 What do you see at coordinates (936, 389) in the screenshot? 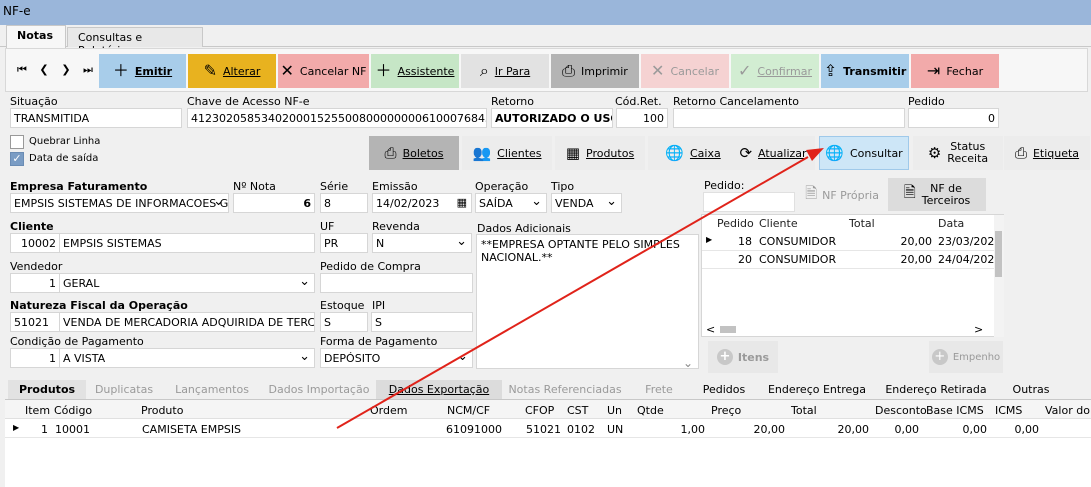
I see `tab-endereco-retirada: Endereço Retirada` at bounding box center [936, 389].